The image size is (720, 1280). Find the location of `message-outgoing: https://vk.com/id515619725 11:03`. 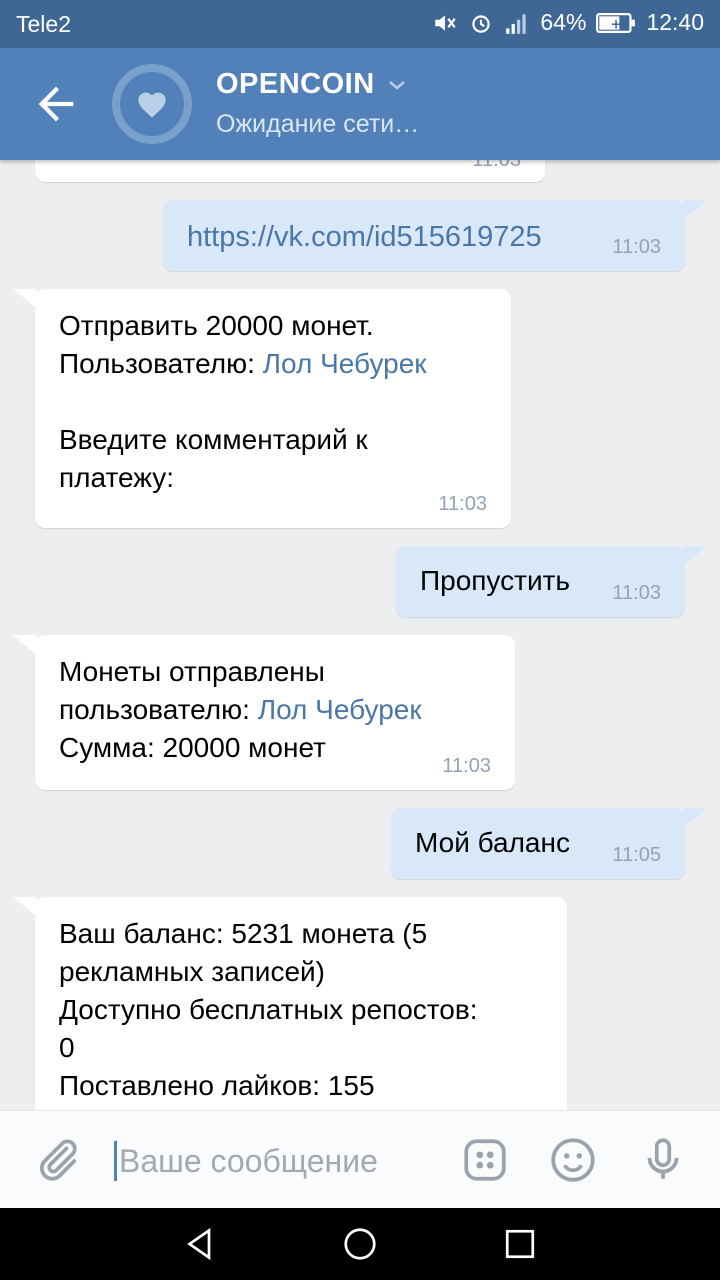

message-outgoing: https://vk.com/id515619725 11:03 is located at coordinates (435, 235).